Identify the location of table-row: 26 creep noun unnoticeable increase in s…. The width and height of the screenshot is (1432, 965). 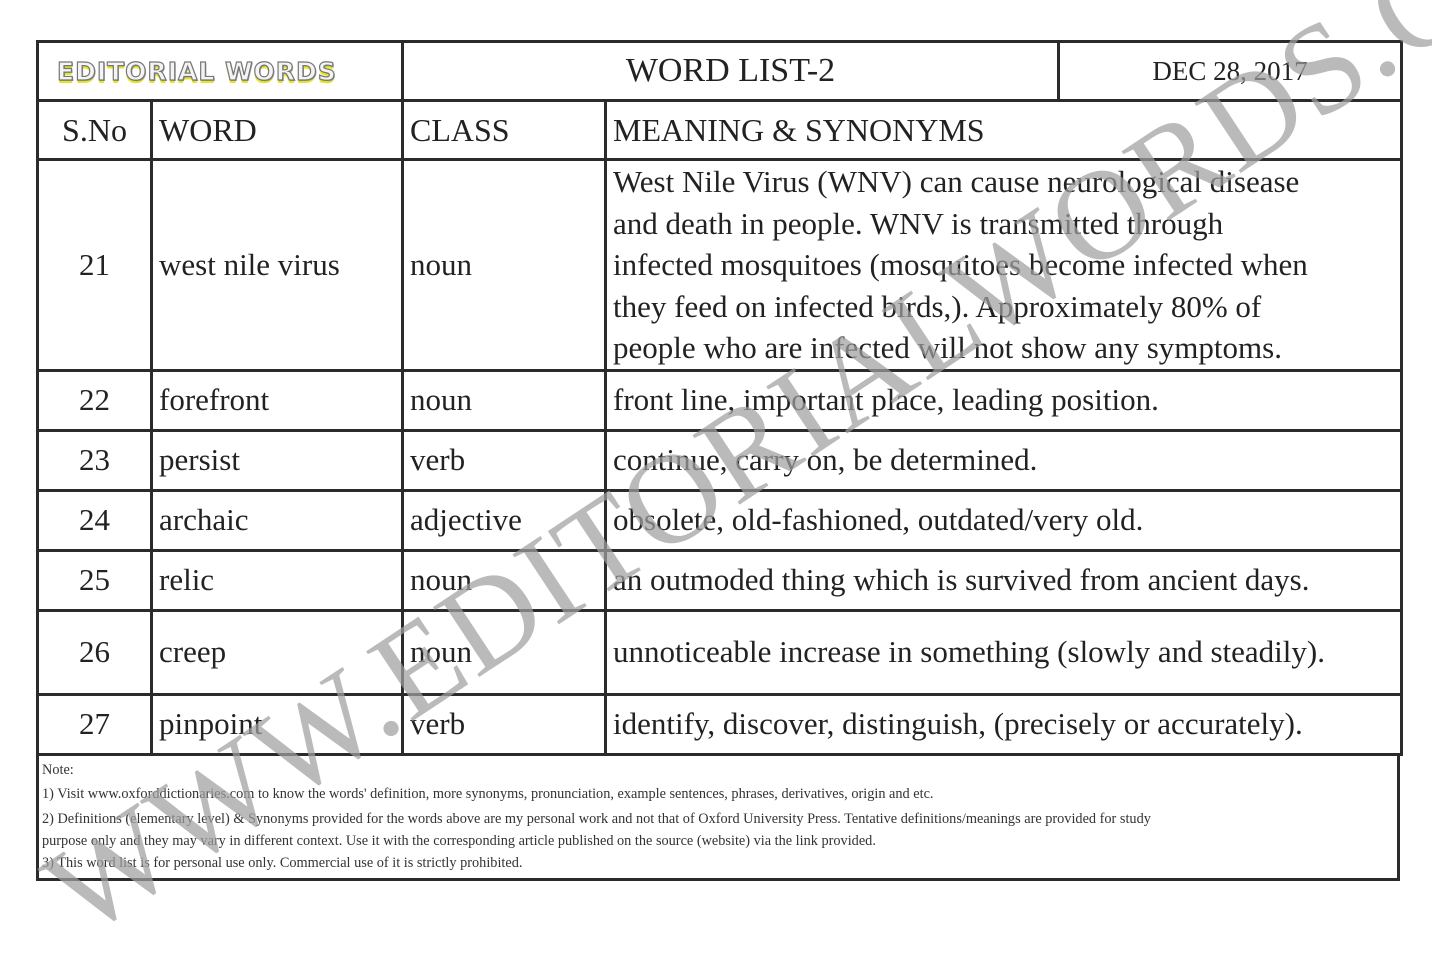
(719, 652).